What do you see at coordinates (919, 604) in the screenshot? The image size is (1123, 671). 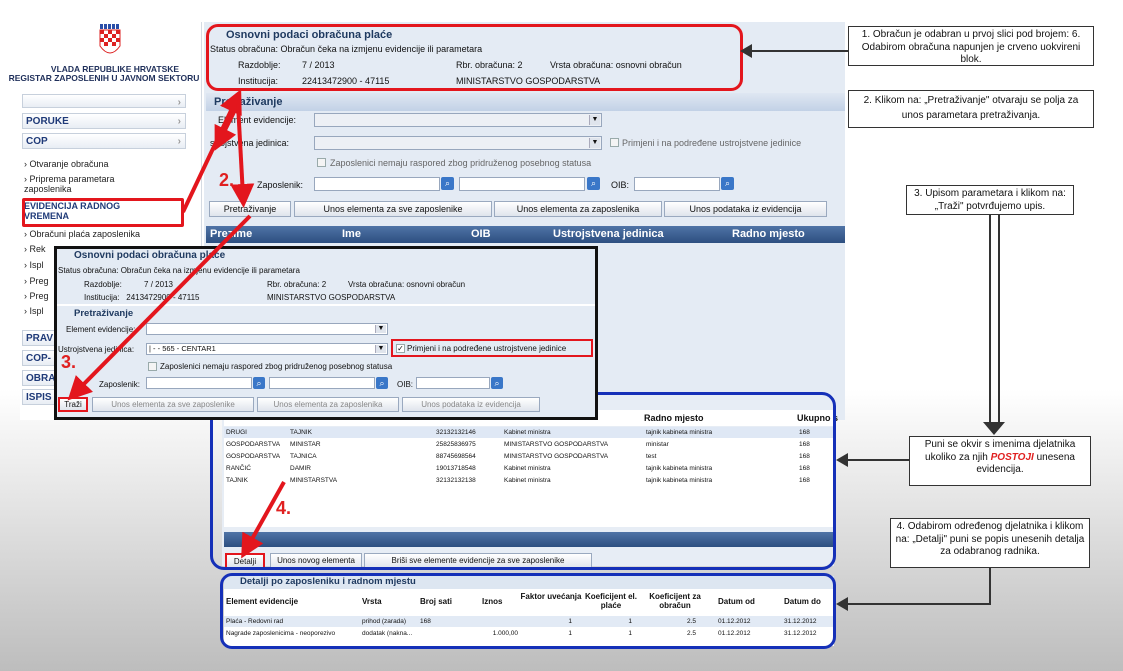 I see `connector-5b` at bounding box center [919, 604].